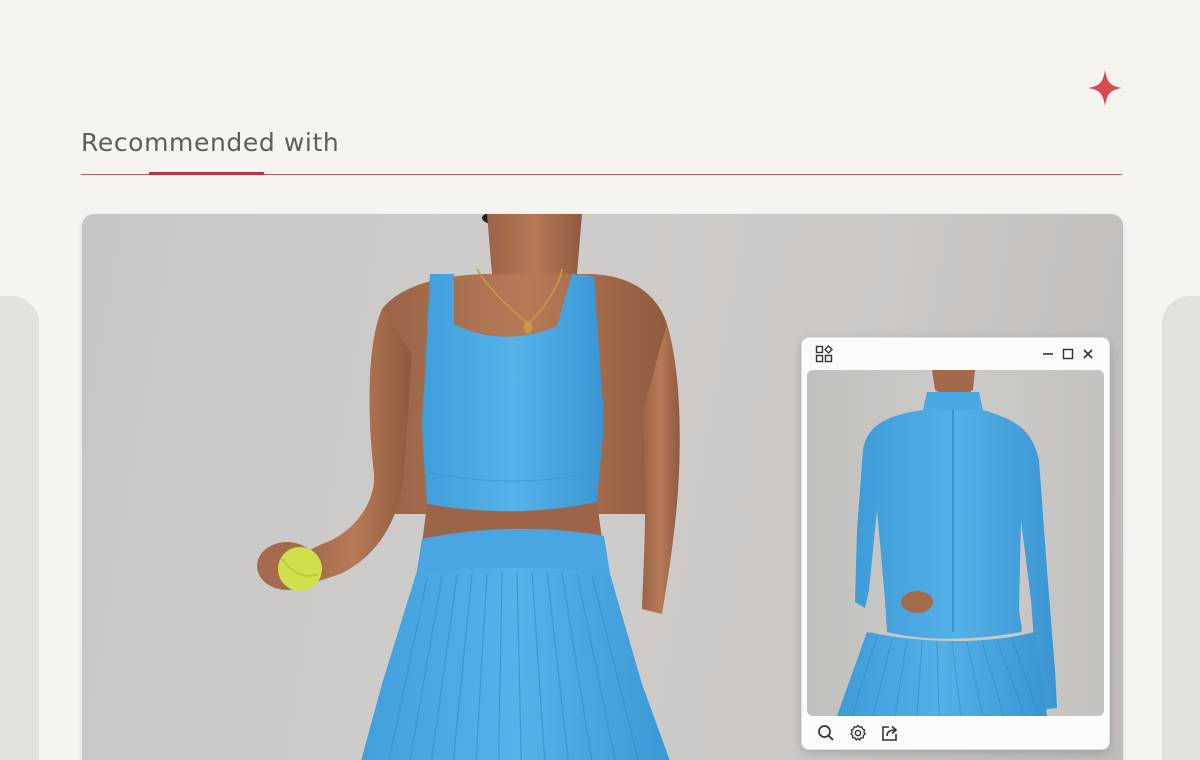 The image size is (1200, 760). Describe the element at coordinates (1181, 528) in the screenshot. I see `carousel-next-card` at that location.